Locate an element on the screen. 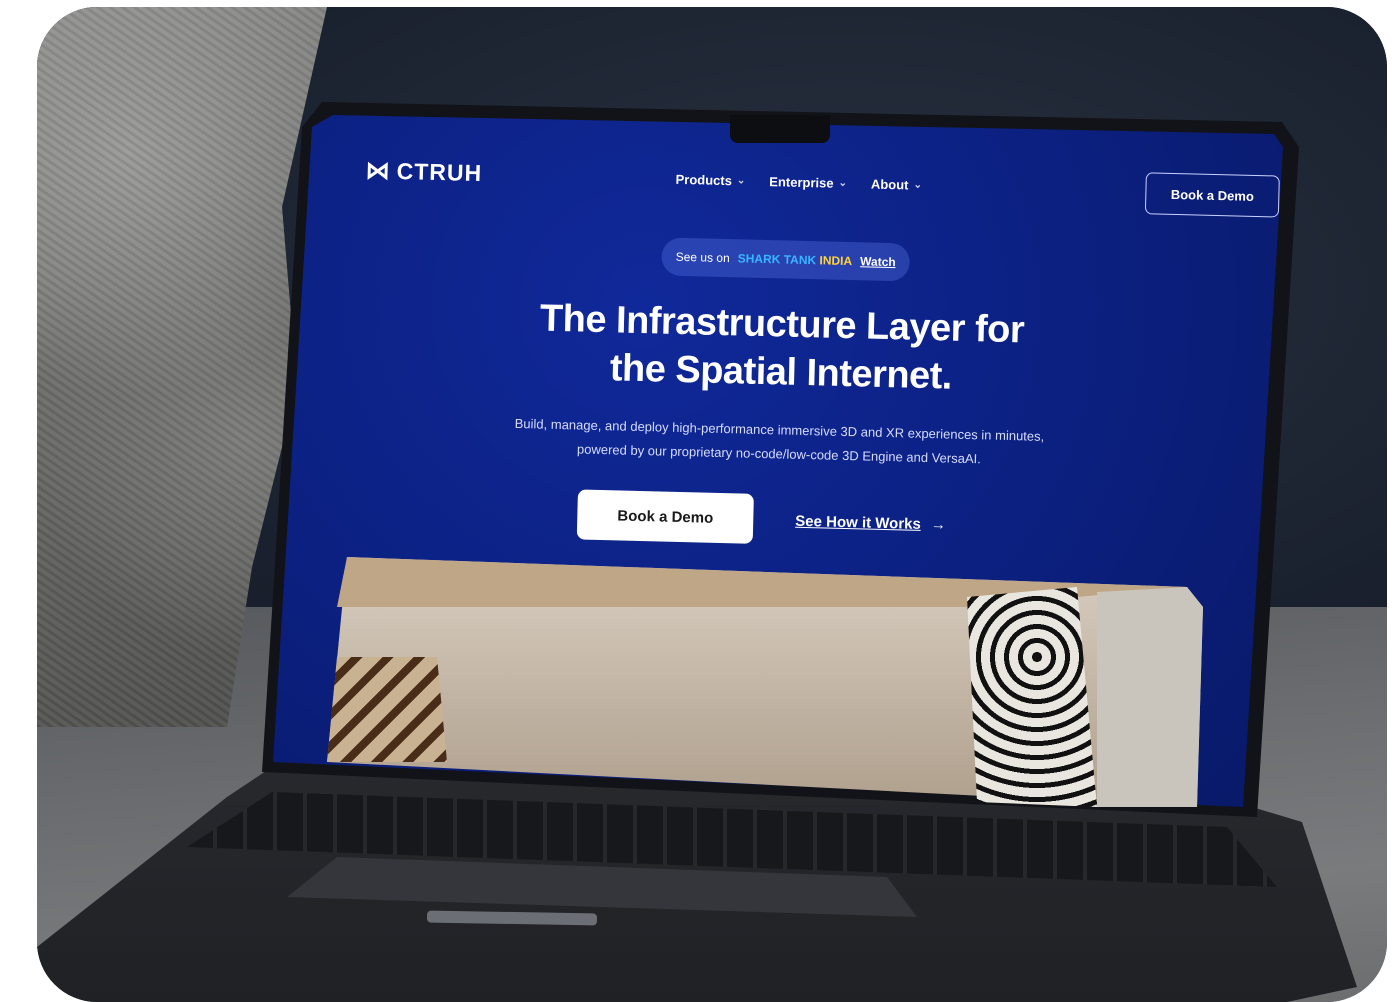 Image resolution: width=1399 pixels, height=1002 pixels. main-nav: Products ⌄ Enterprise ⌄ About ⌄ is located at coordinates (798, 182).